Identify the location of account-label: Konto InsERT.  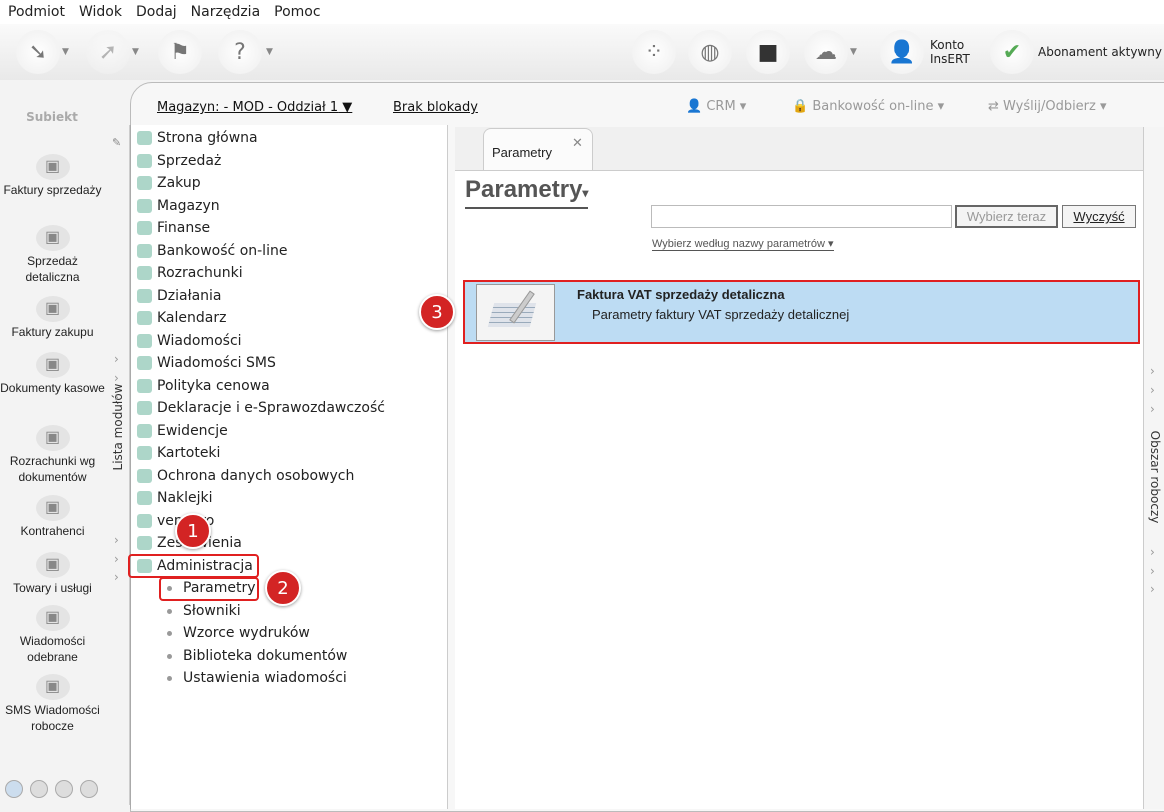
(950, 52).